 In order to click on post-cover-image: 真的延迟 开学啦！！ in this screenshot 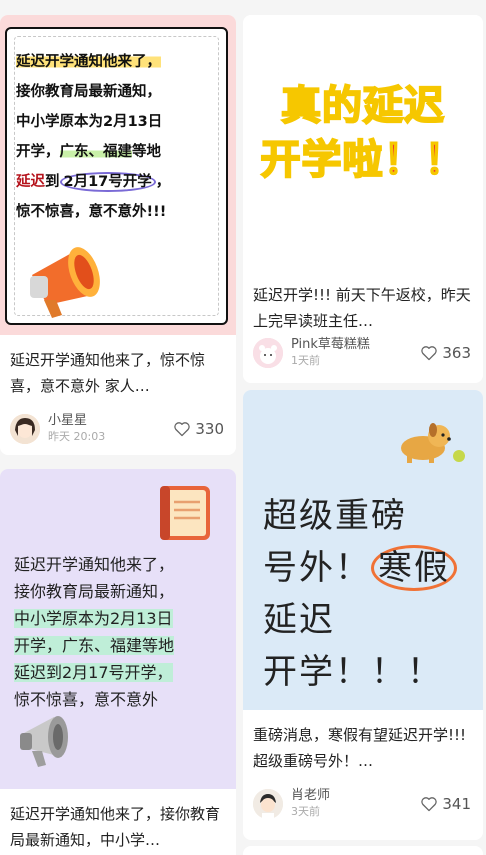, I will do `click(363, 142)`.